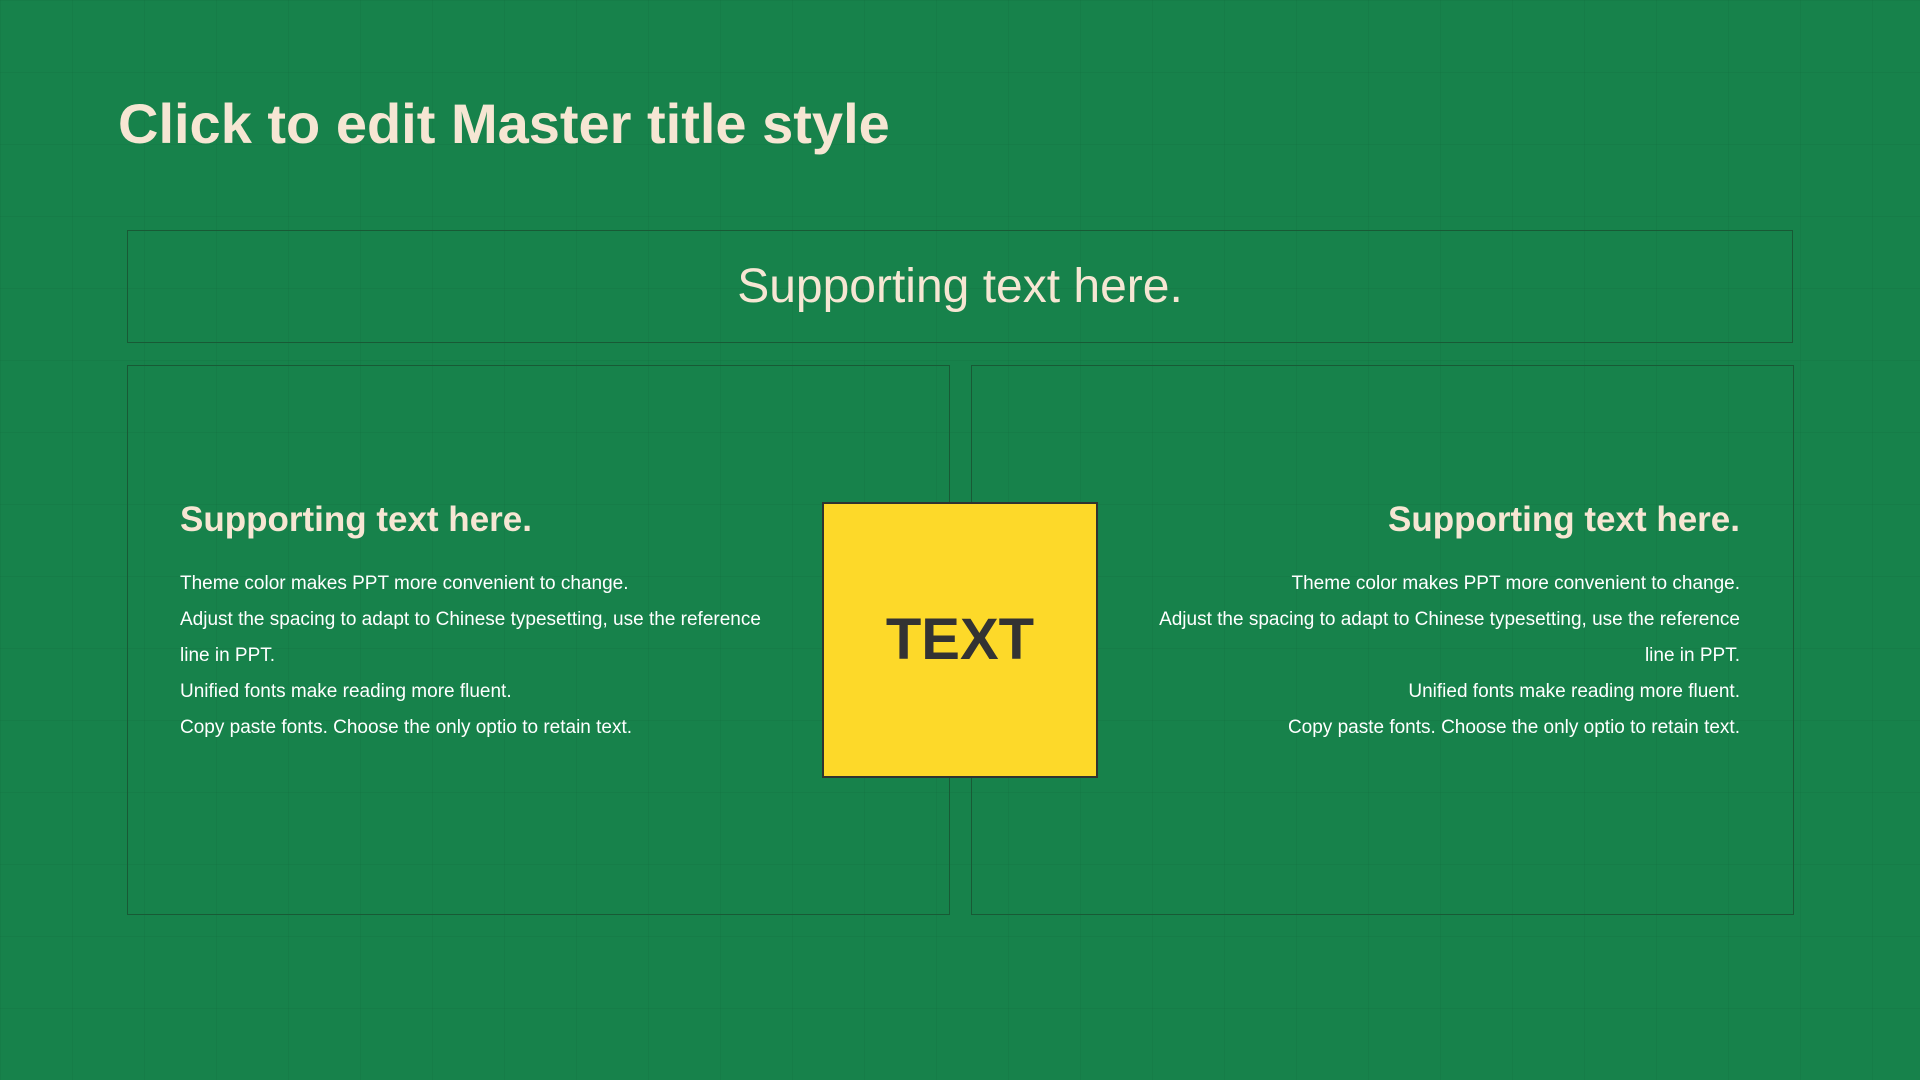  Describe the element at coordinates (1574, 691) in the screenshot. I see `right-block-line: Unified fonts make reading more fluent.` at that location.